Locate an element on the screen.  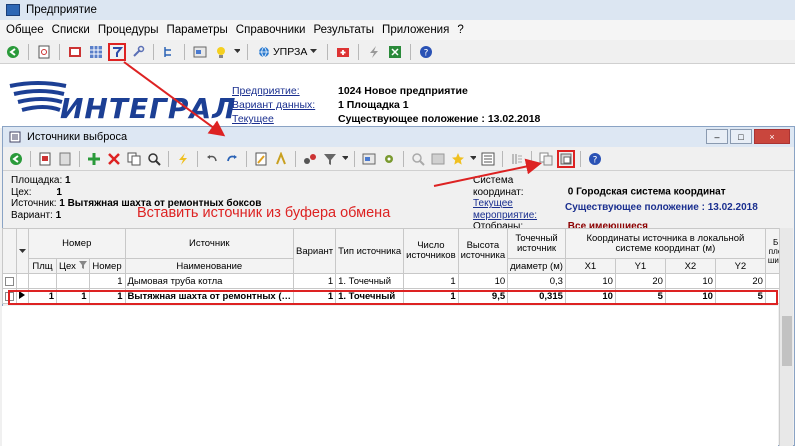
menu-procedures: Процедуры is located at coordinates (128, 30).